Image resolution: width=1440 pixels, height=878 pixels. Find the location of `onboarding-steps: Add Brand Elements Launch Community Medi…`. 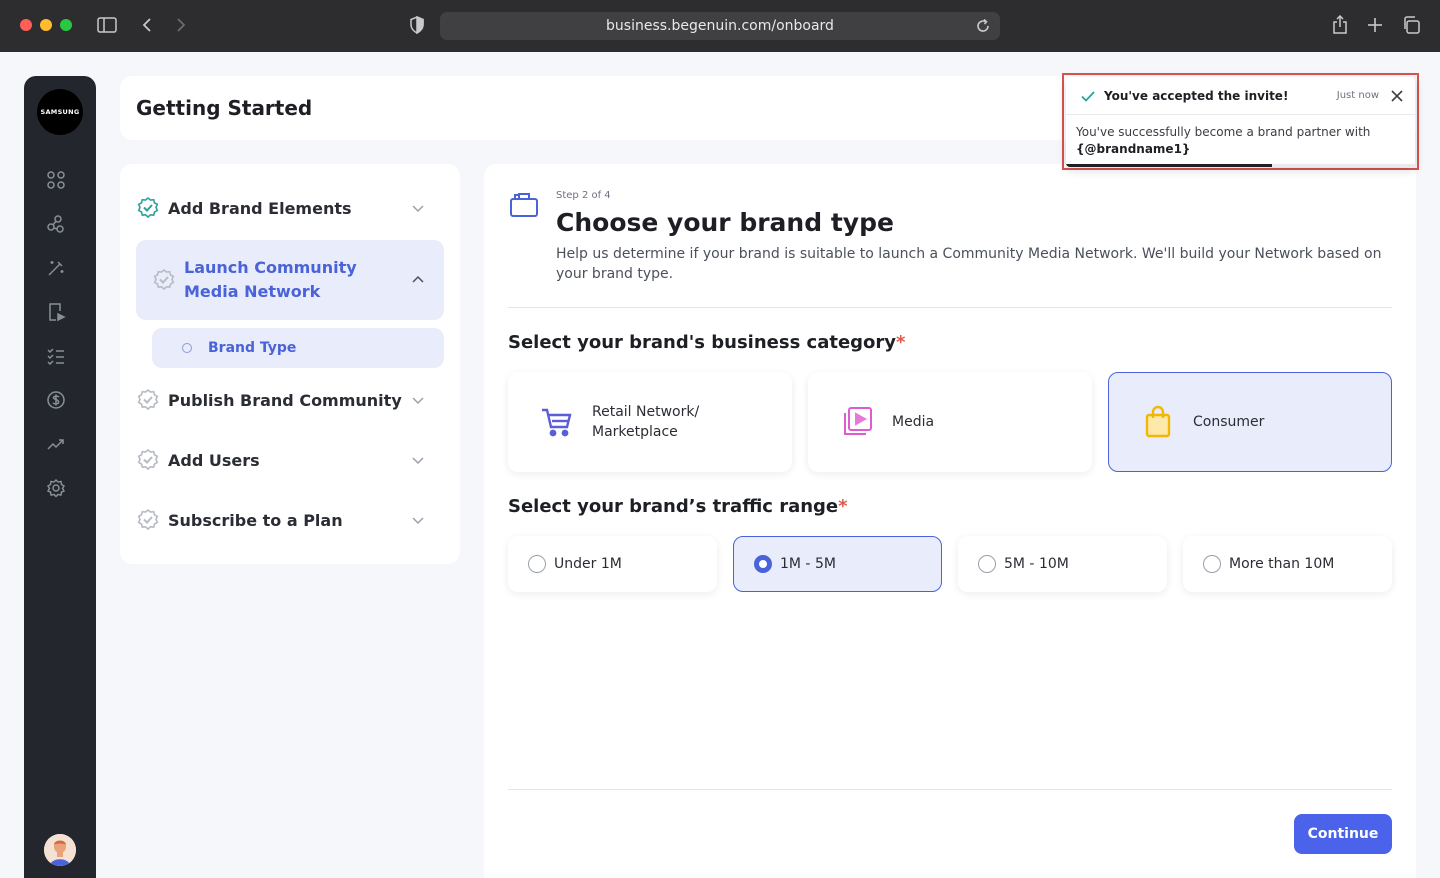

onboarding-steps: Add Brand Elements Launch Community Medi… is located at coordinates (290, 364).